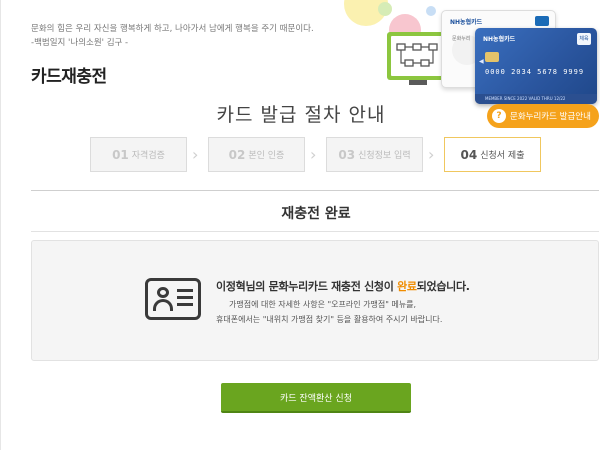  I want to click on flowchart-icon, so click(417, 55).